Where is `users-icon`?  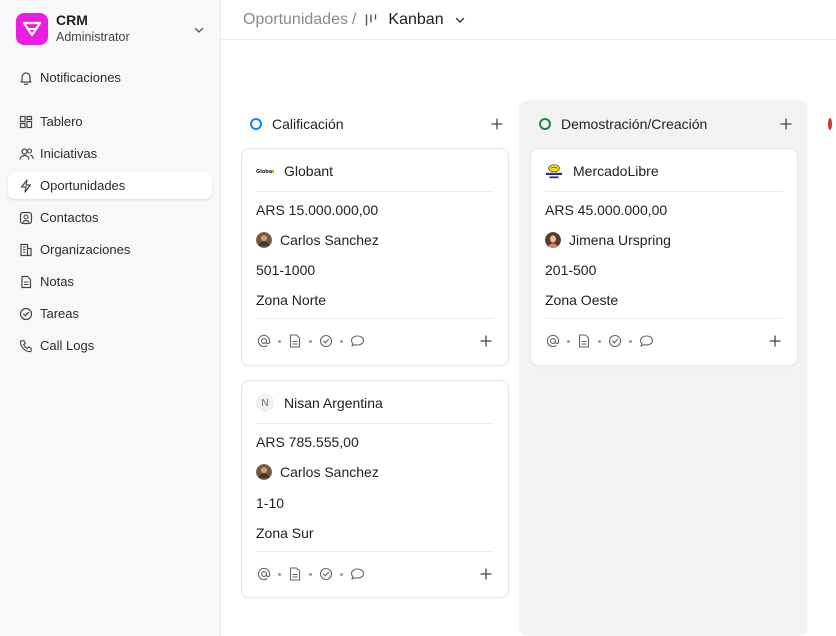
users-icon is located at coordinates (26, 154).